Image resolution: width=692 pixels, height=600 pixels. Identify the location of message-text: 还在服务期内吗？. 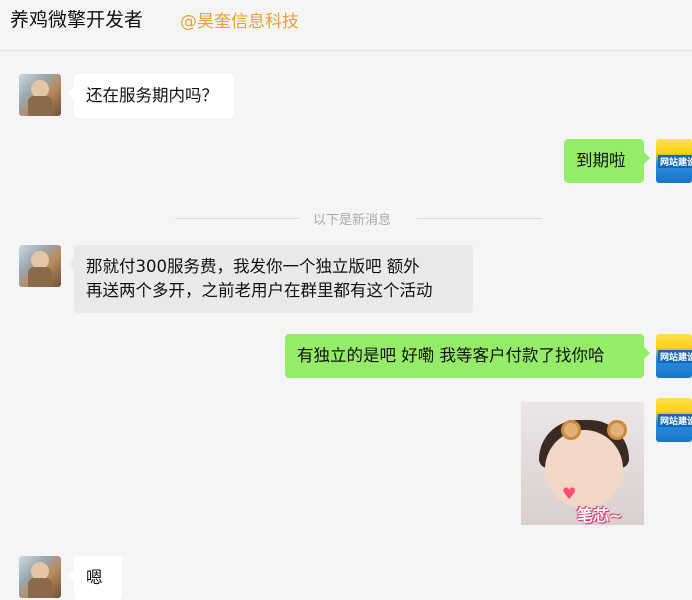
(152, 95).